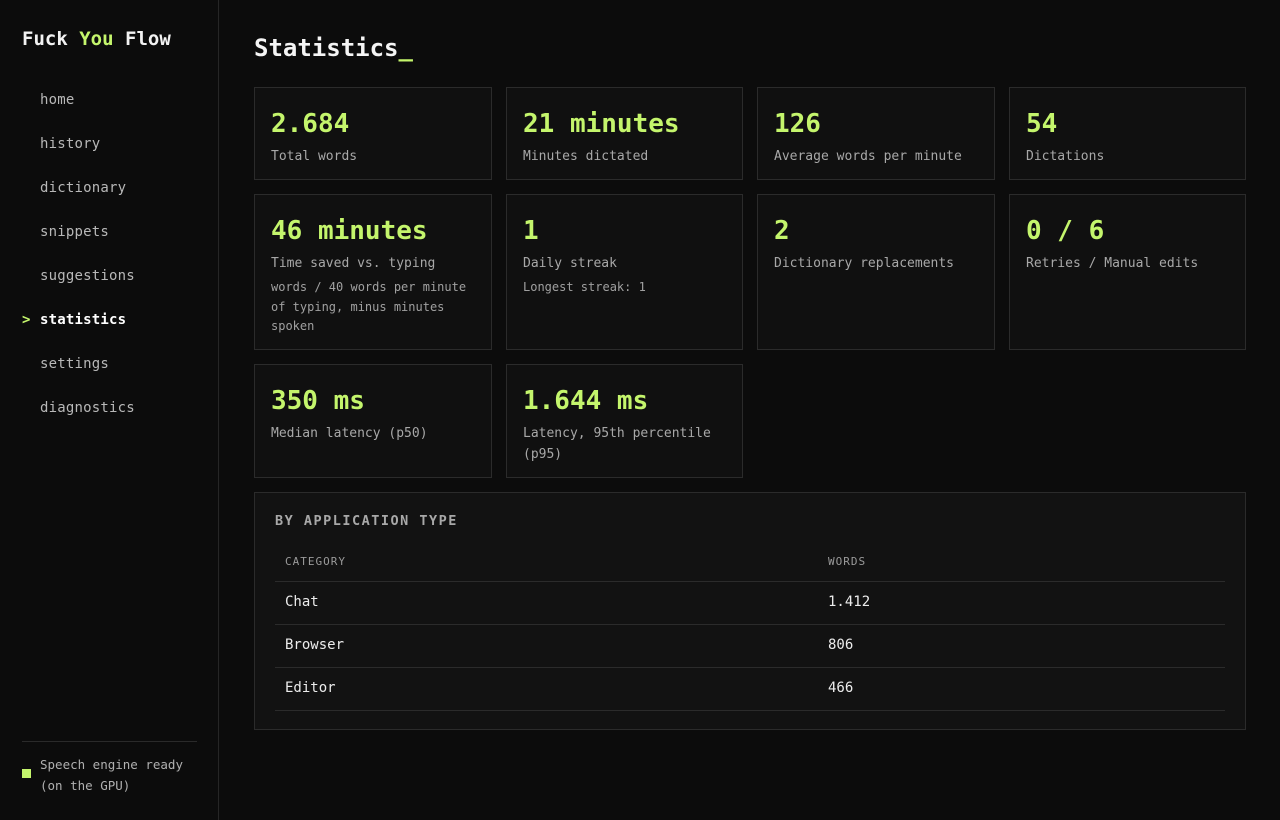  What do you see at coordinates (349, 231) in the screenshot?
I see `stat-value: 46 minutes` at bounding box center [349, 231].